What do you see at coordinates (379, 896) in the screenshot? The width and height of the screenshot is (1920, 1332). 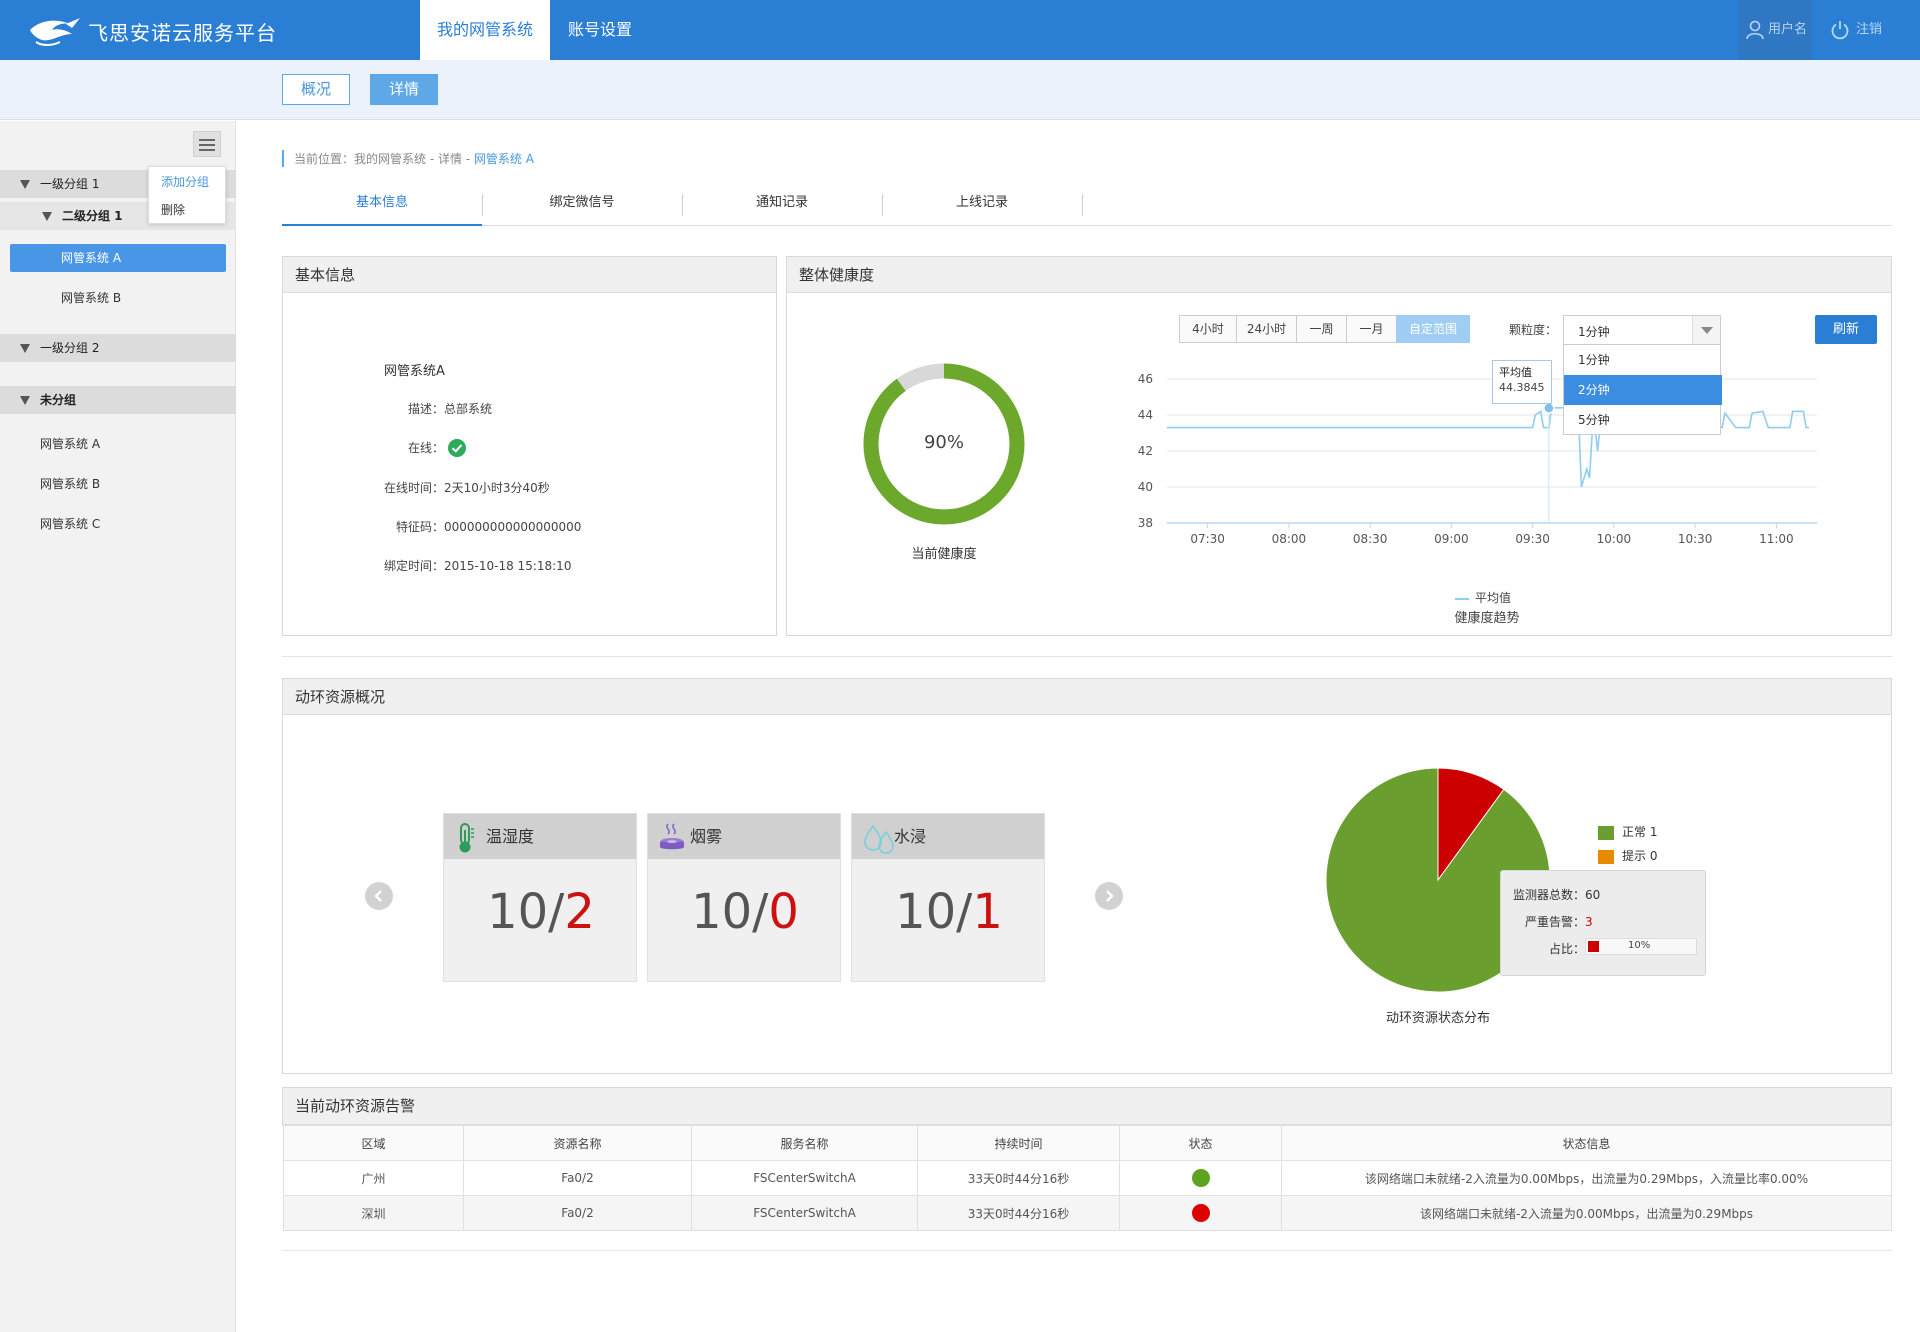 I see `carousel-prev-button` at bounding box center [379, 896].